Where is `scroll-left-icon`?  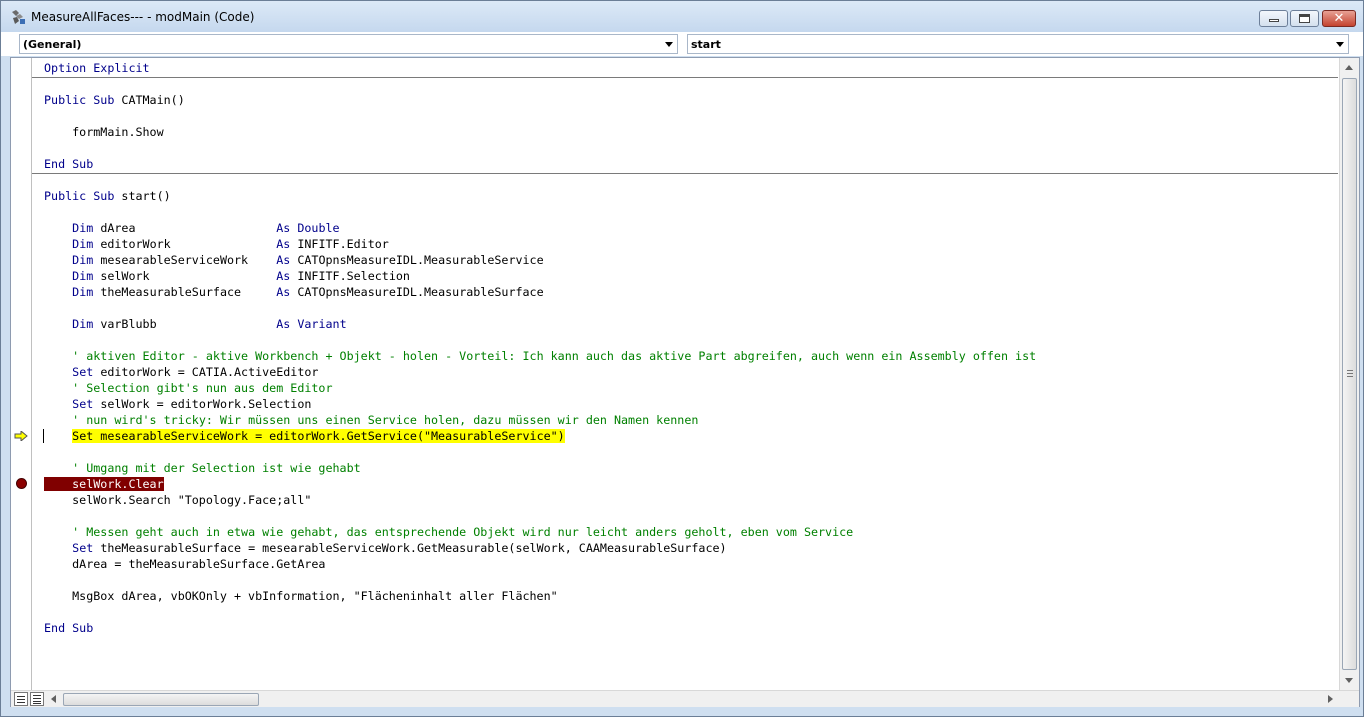
scroll-left-icon is located at coordinates (53, 699).